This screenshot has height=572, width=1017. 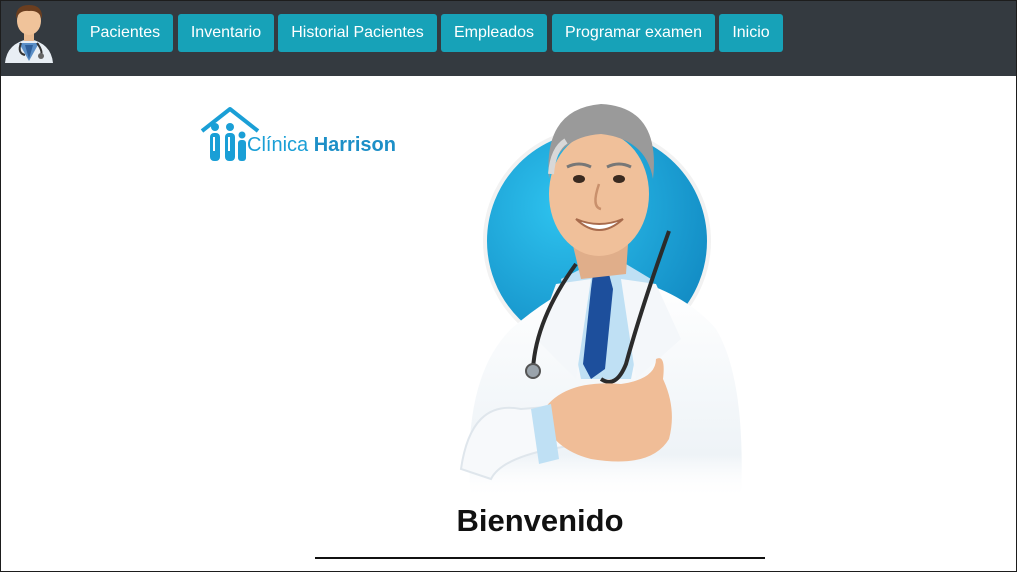 I want to click on nav-pacientes-button: Pacientes, so click(x=125, y=33).